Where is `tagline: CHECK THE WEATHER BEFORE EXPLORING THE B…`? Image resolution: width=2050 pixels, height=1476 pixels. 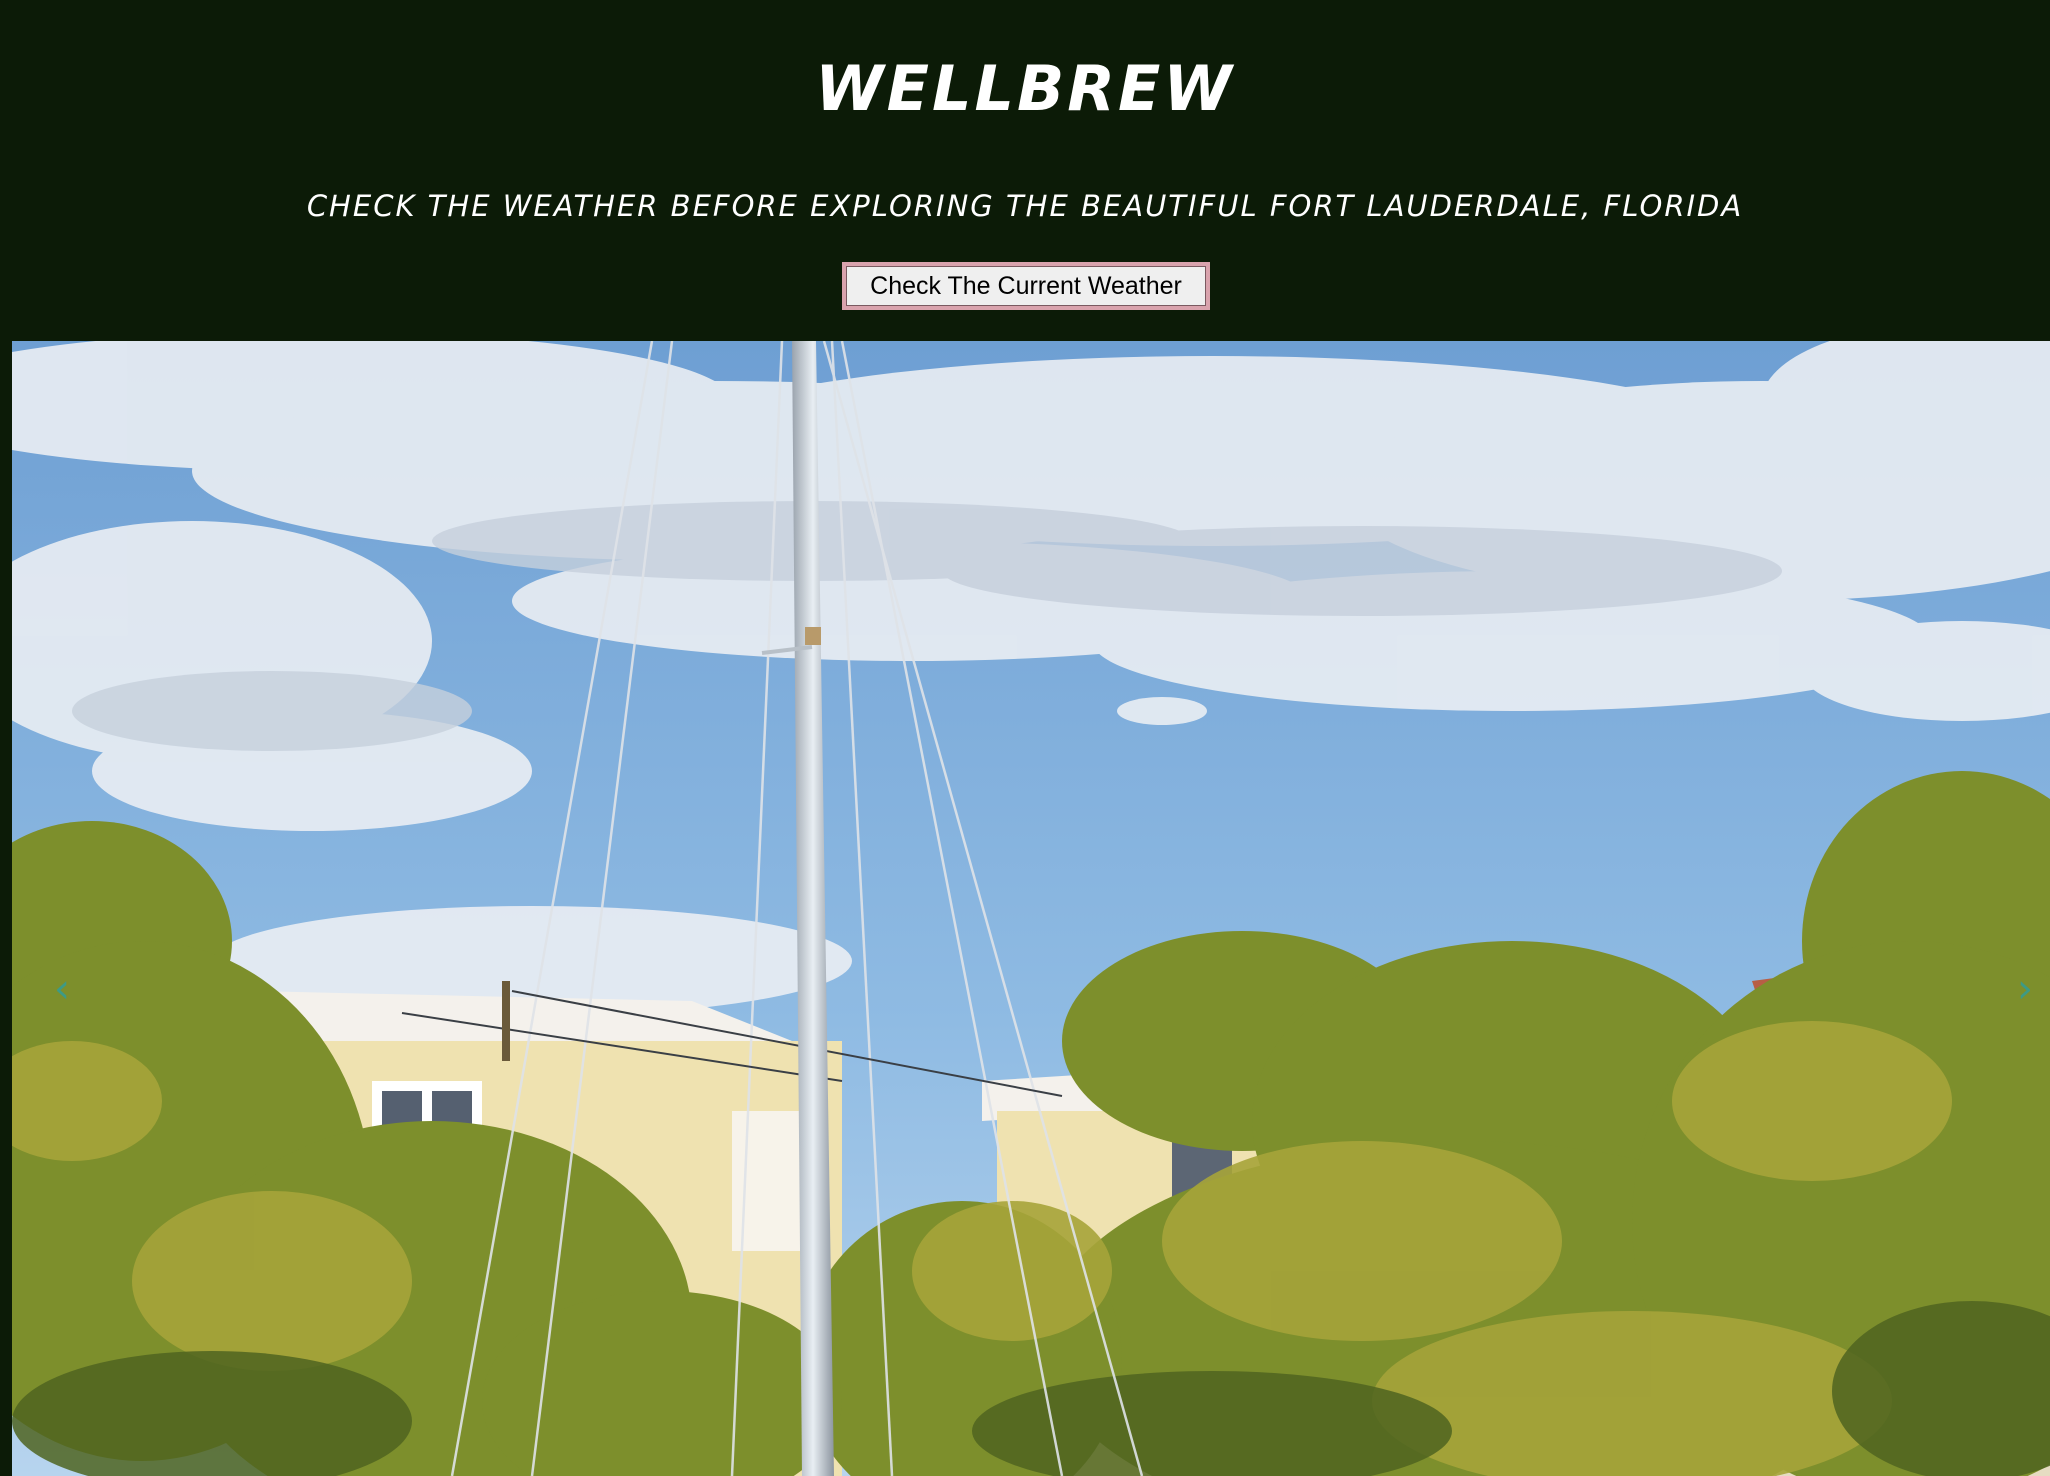 tagline: CHECK THE WEATHER BEFORE EXPLORING THE B… is located at coordinates (1025, 206).